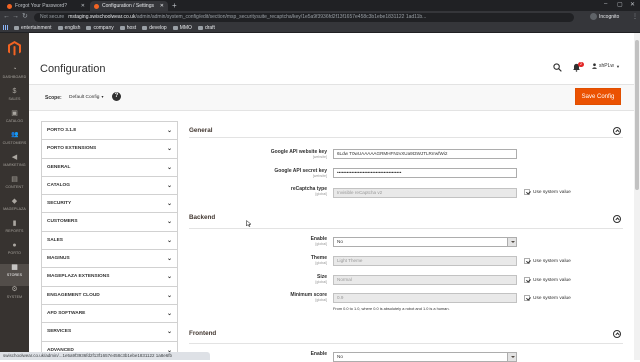 The width and height of the screenshot is (640, 362). I want to click on config-tab-security: SECURITY ⌄, so click(109, 203).